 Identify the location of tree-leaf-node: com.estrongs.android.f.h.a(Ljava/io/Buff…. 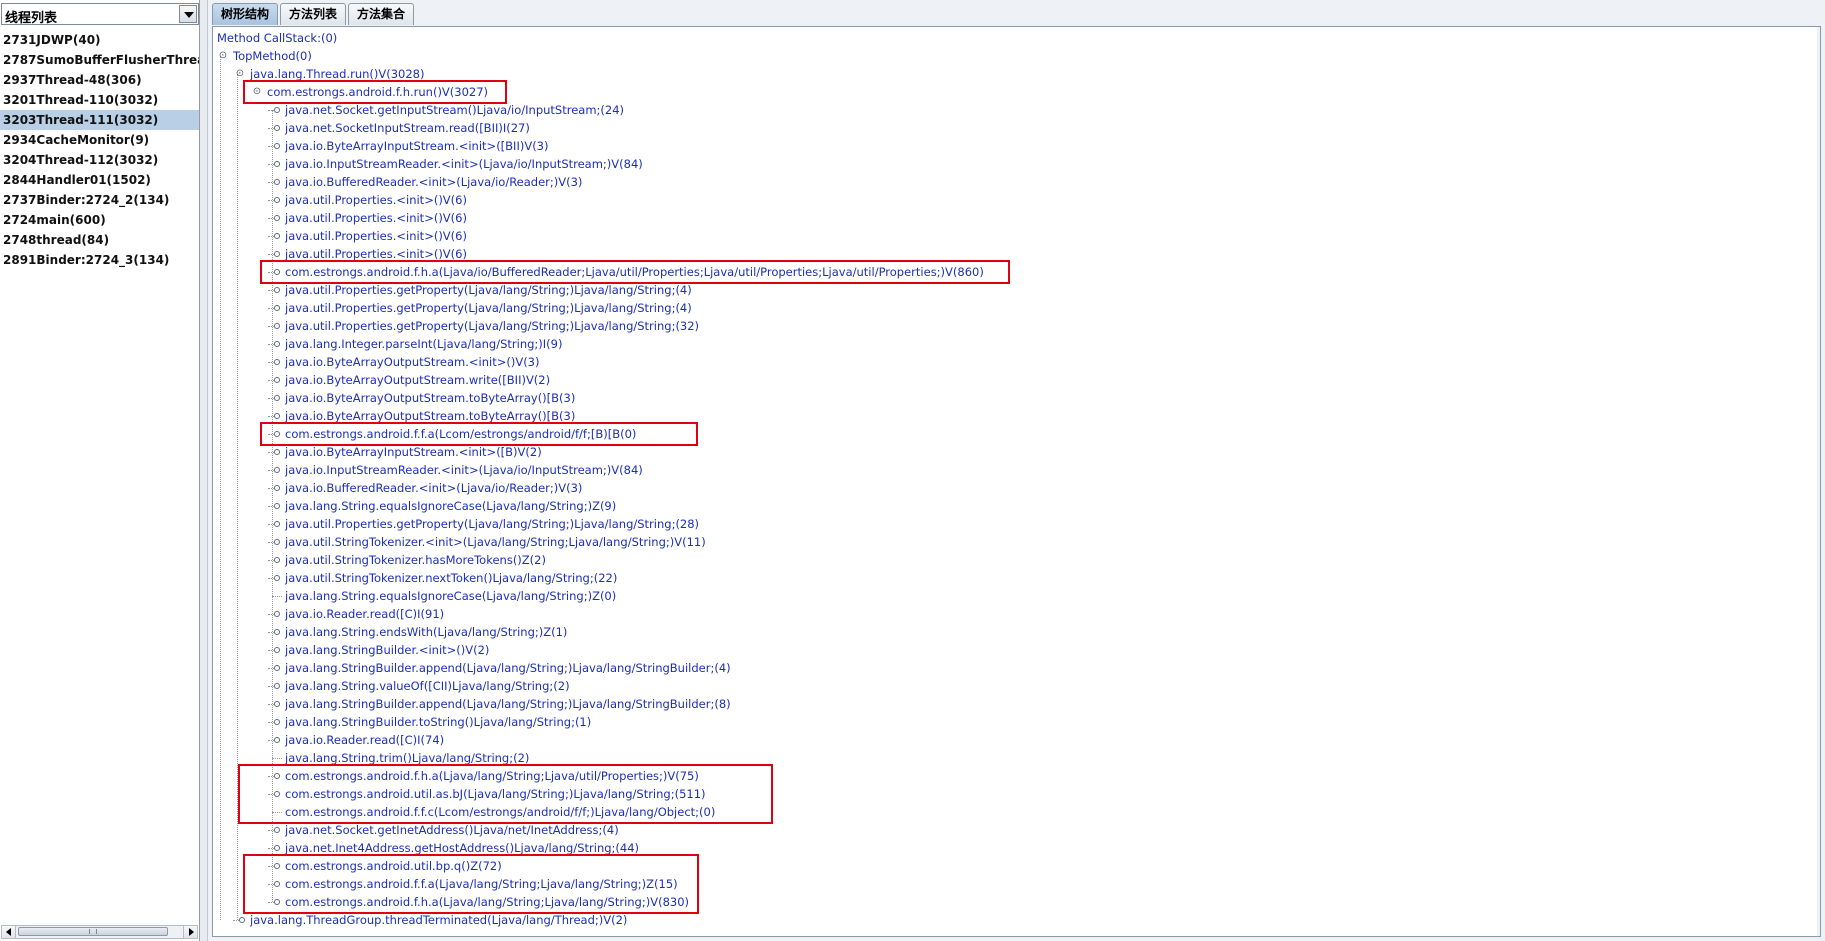
(634, 272).